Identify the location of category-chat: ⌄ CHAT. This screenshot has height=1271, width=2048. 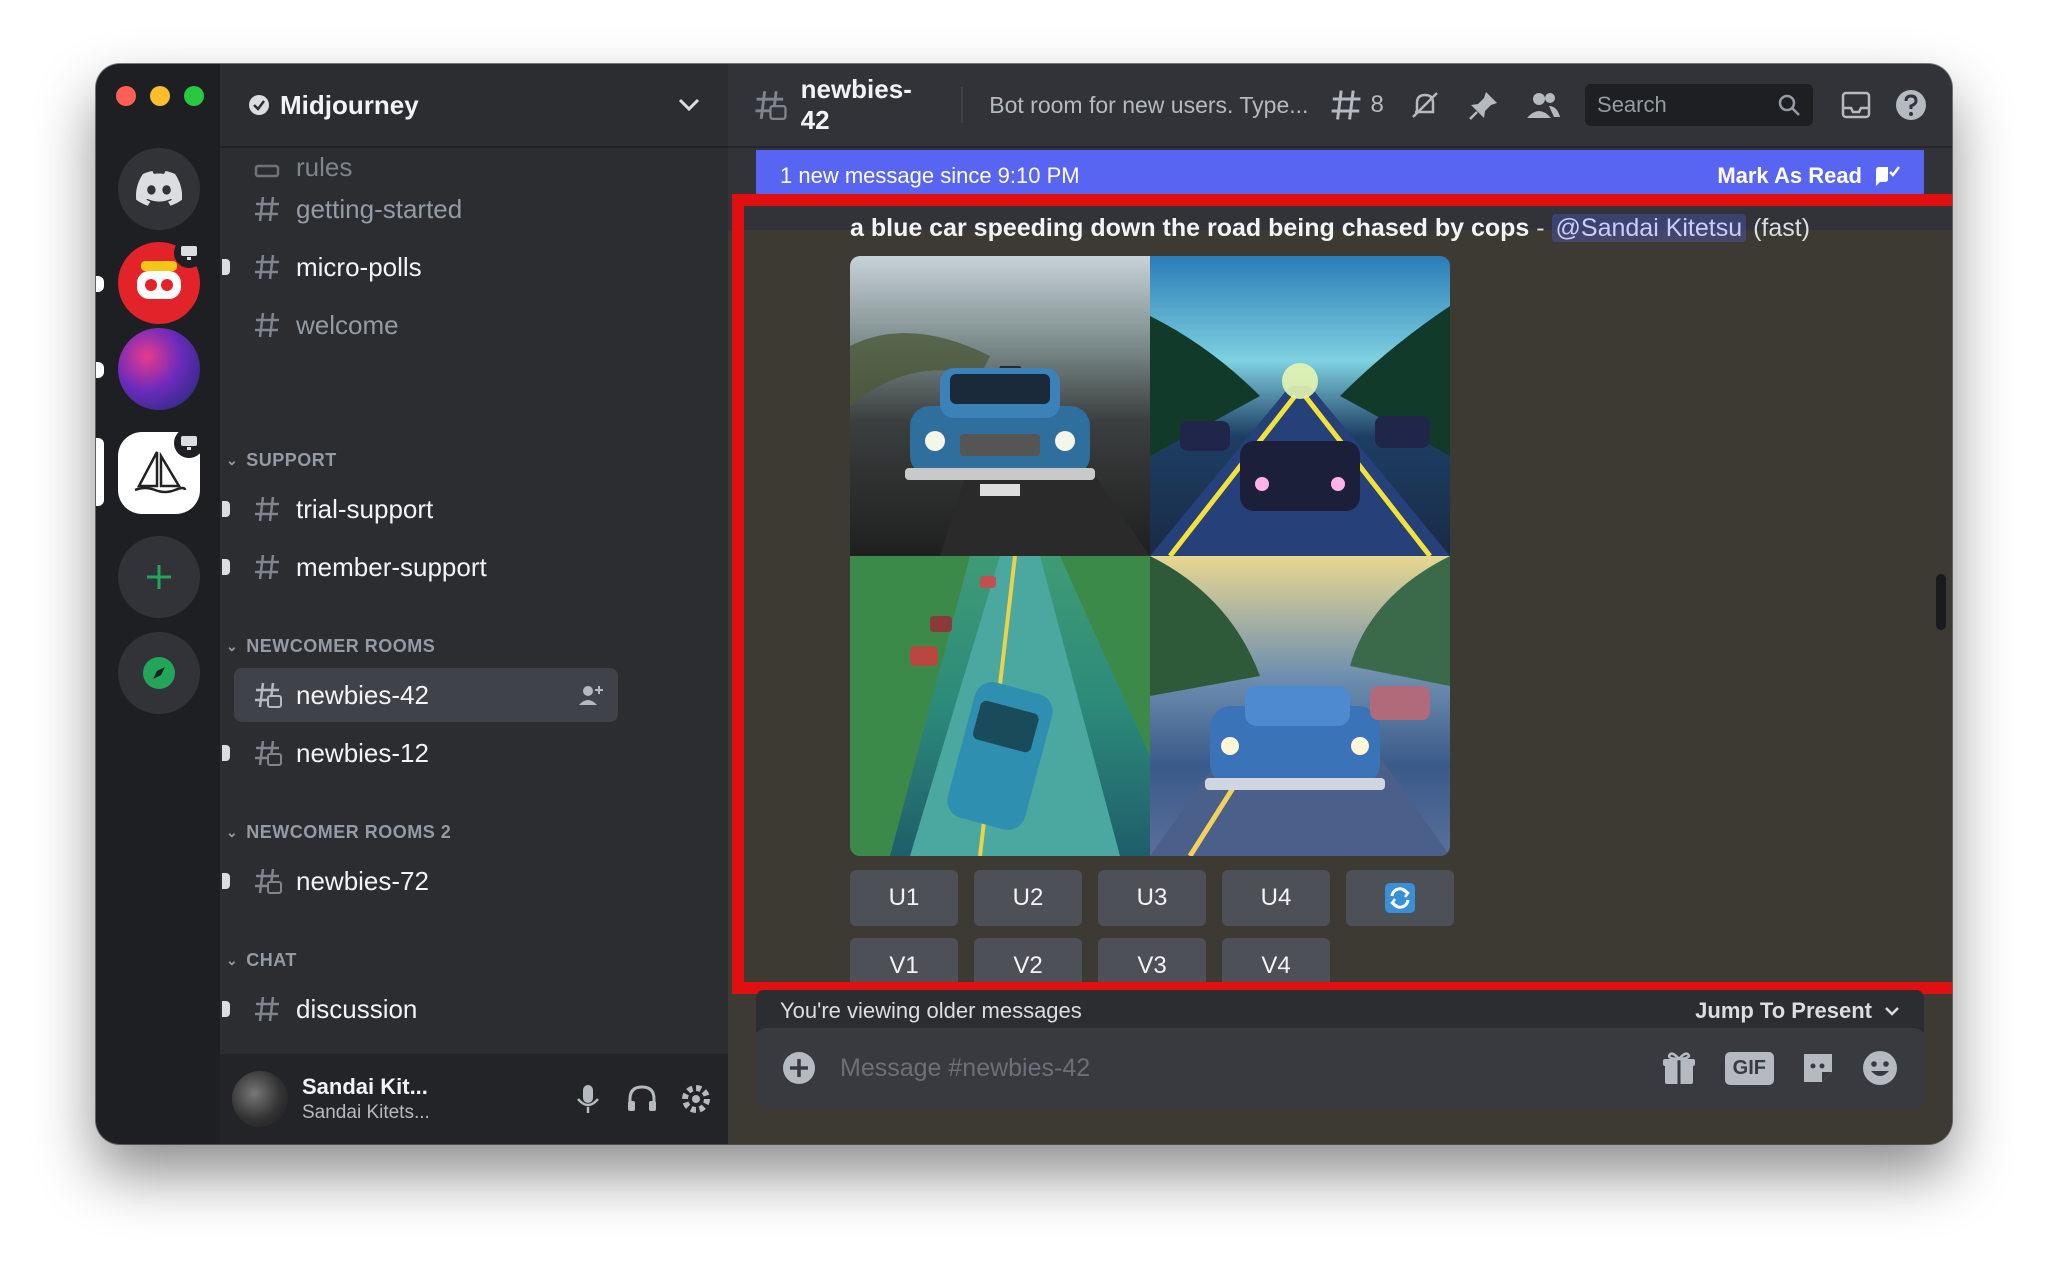
(261, 960).